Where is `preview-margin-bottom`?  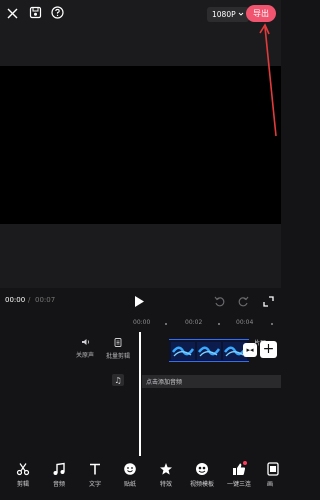 preview-margin-bottom is located at coordinates (140, 256).